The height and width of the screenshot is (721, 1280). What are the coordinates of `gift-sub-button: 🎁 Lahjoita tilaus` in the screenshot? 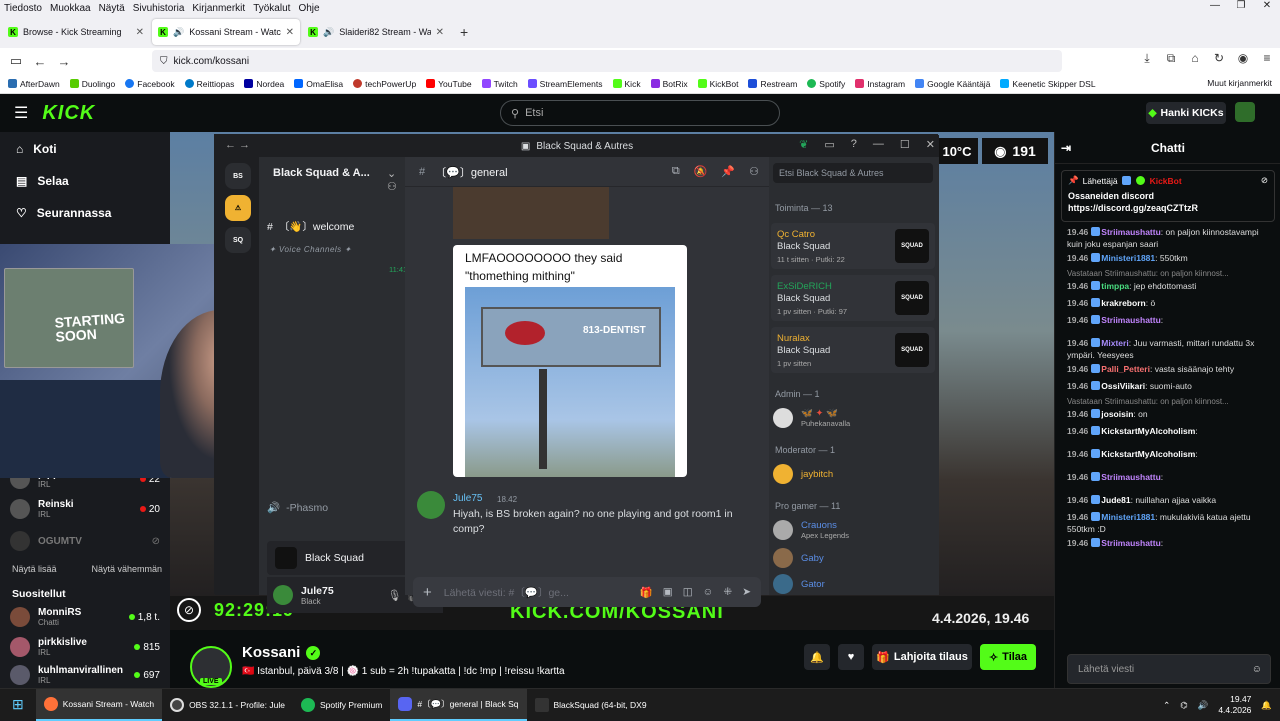 It's located at (922, 657).